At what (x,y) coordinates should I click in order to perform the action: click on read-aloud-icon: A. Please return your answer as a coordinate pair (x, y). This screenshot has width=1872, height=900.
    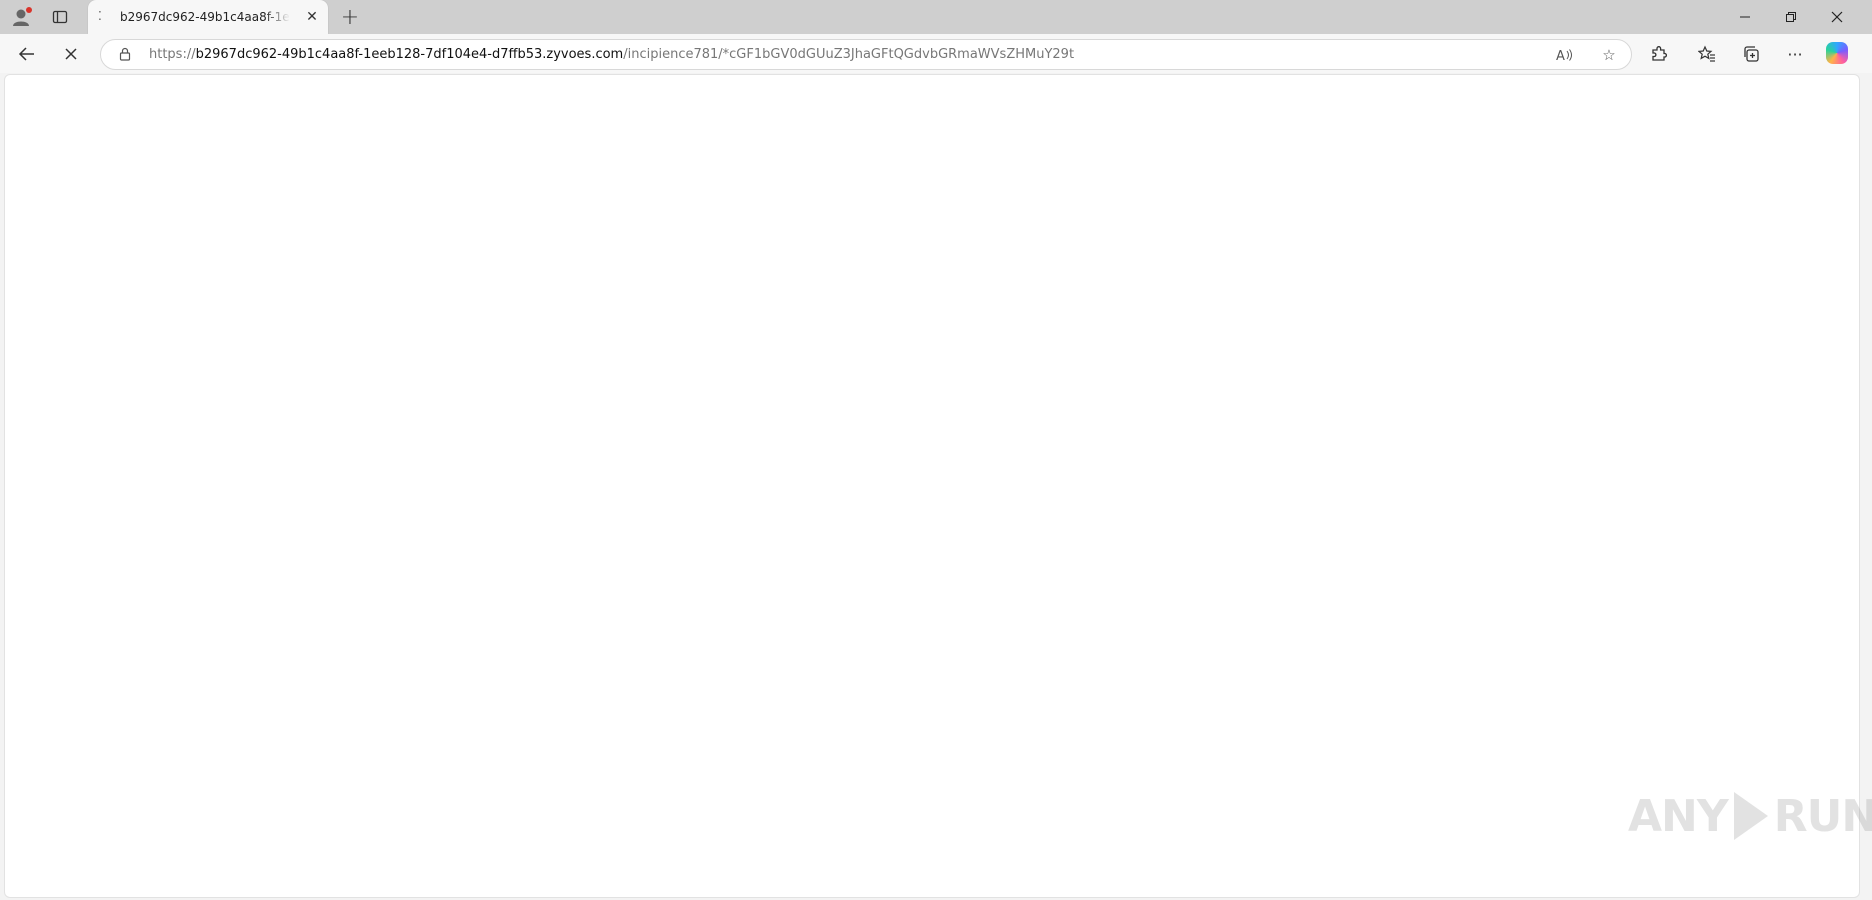
    Looking at the image, I should click on (1565, 55).